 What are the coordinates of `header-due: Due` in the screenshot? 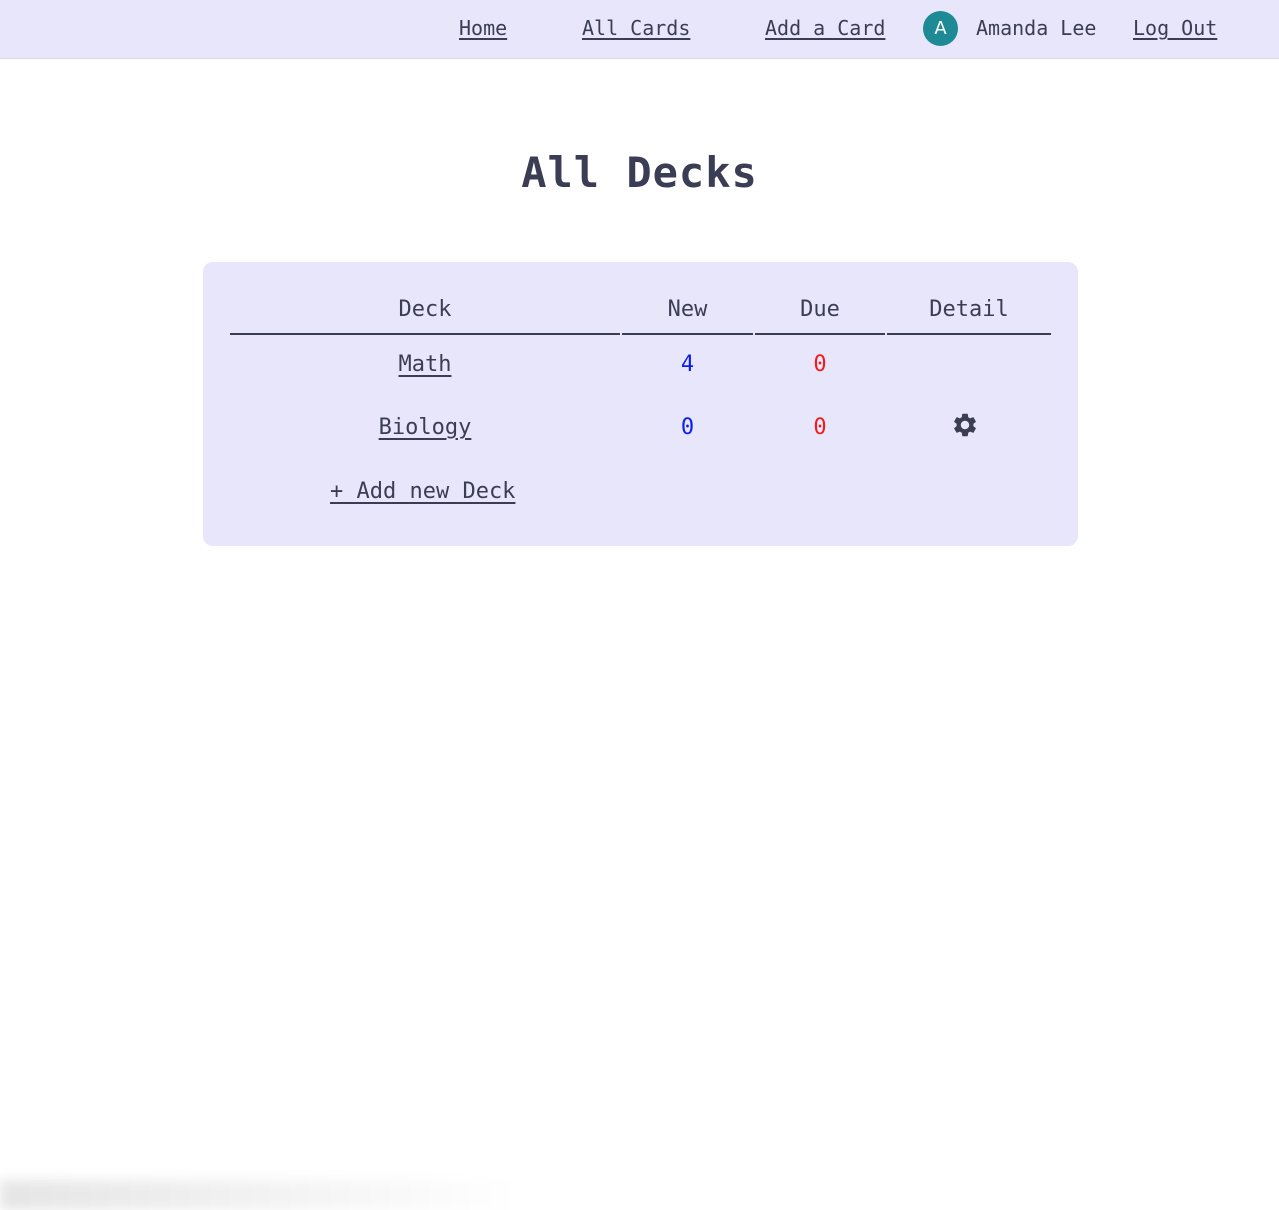 It's located at (820, 315).